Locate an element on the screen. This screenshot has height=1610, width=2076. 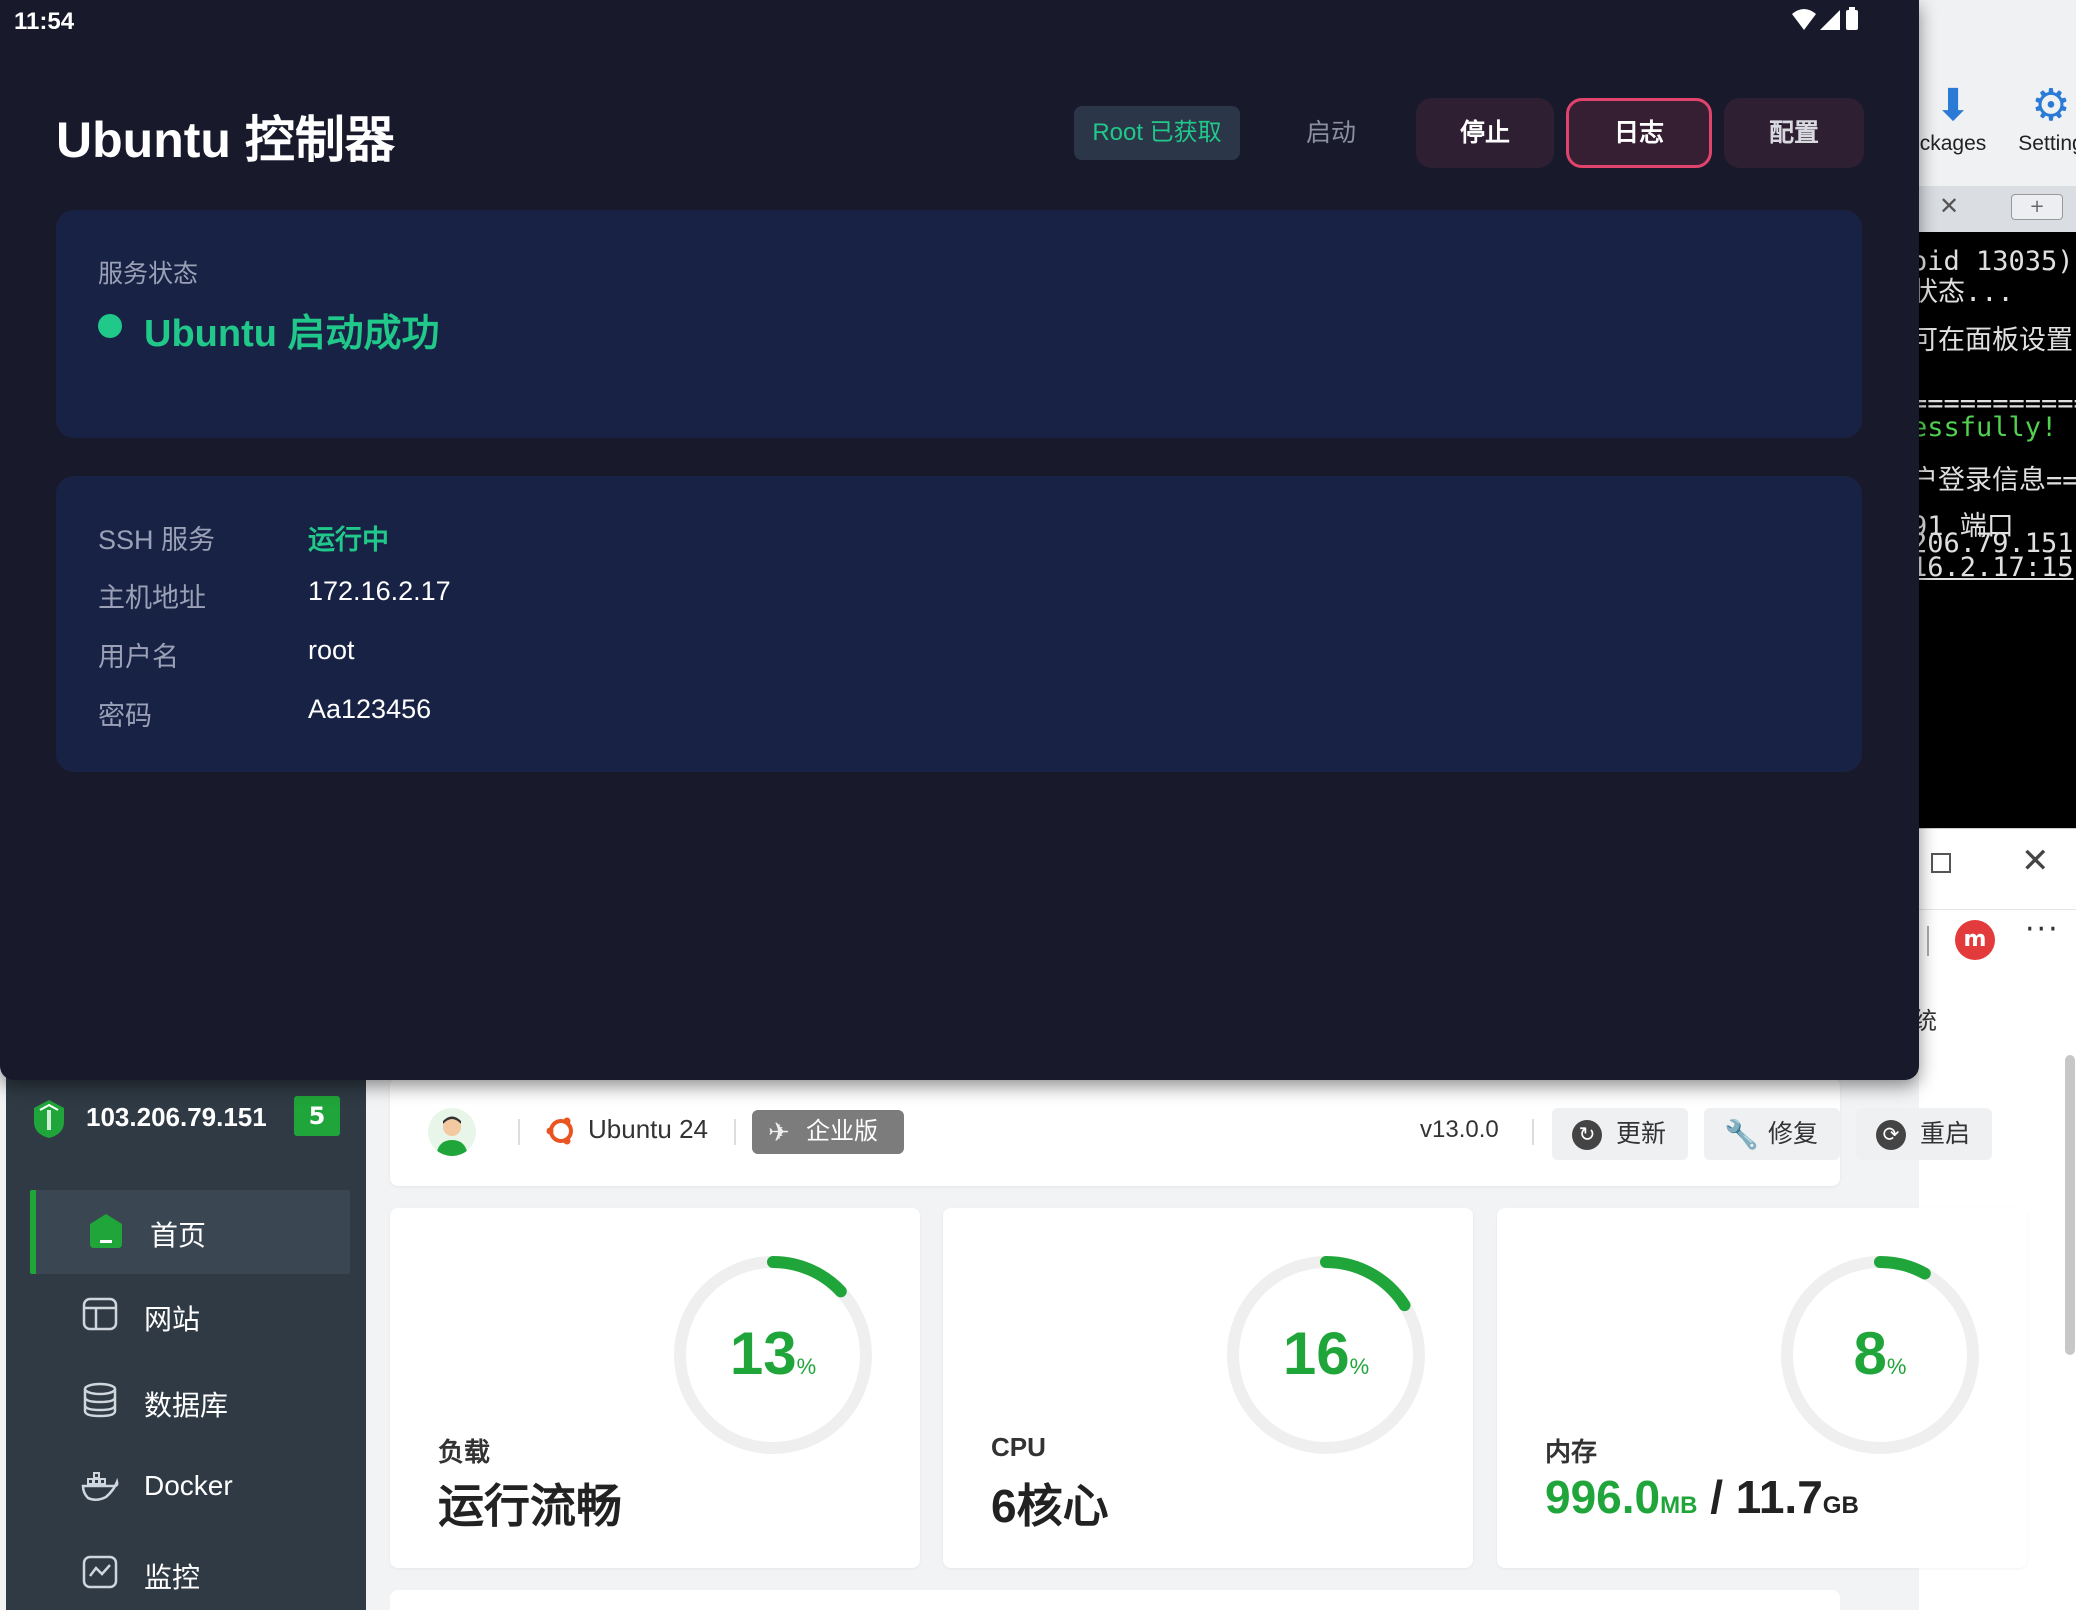
scrollbar is located at coordinates (2070, 1205).